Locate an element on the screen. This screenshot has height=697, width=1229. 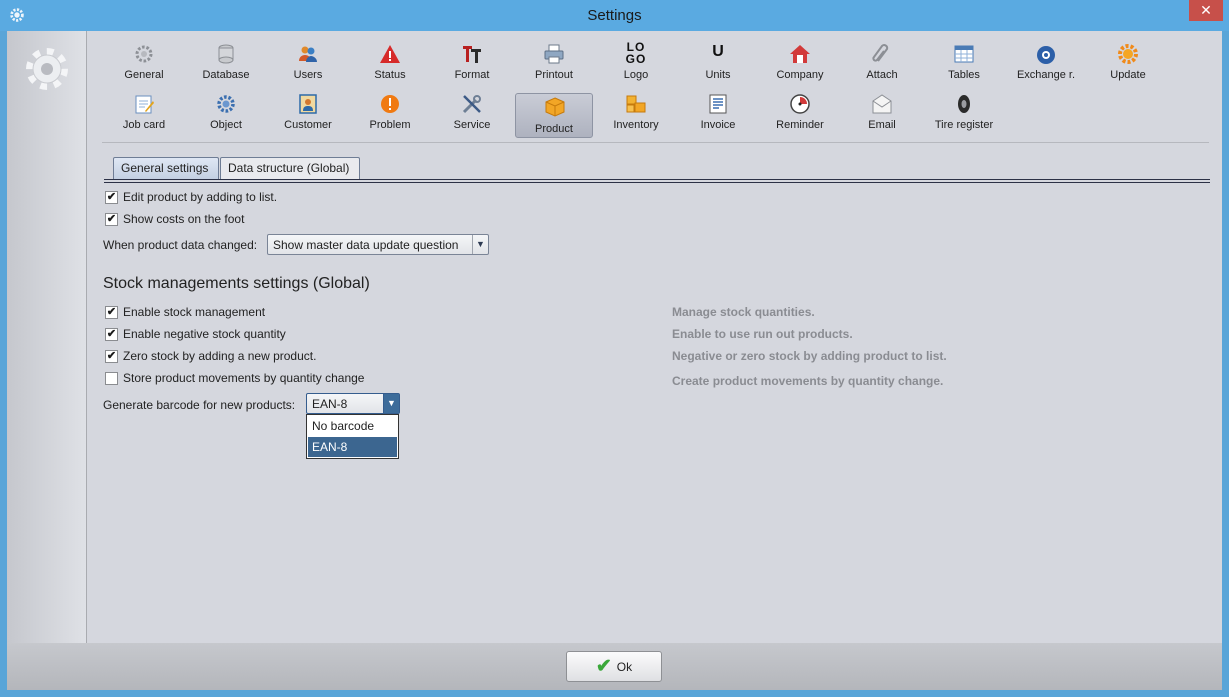
tool-label: Reminder is located at coordinates (800, 125).